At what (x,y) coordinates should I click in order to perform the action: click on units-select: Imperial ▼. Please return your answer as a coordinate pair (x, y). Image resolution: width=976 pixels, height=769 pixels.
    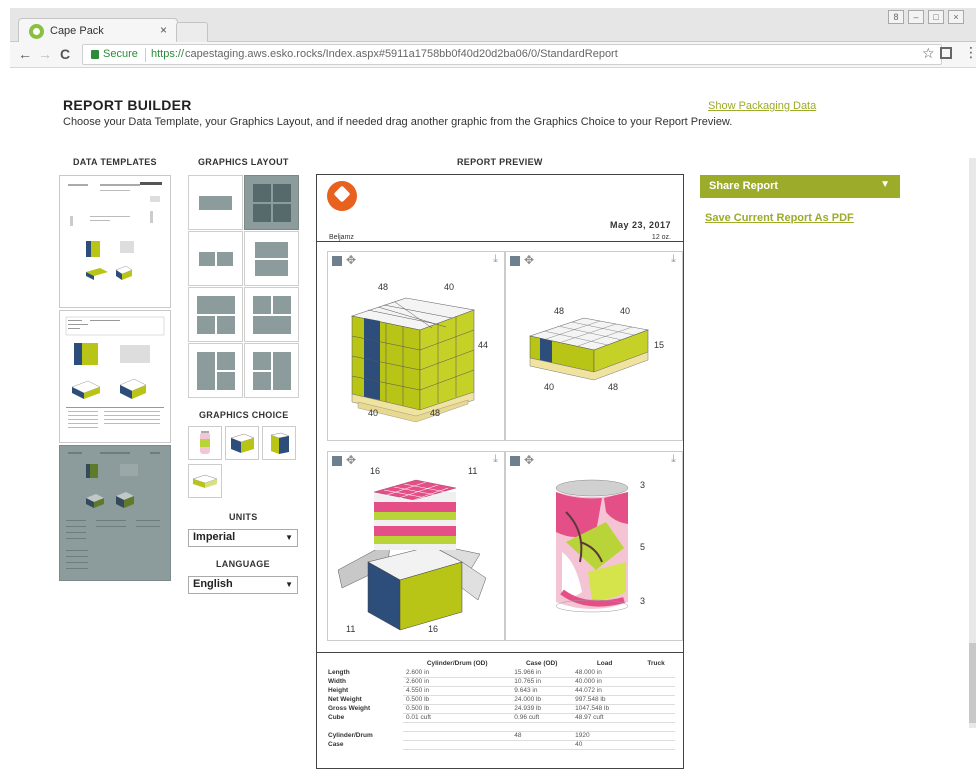
    Looking at the image, I should click on (243, 538).